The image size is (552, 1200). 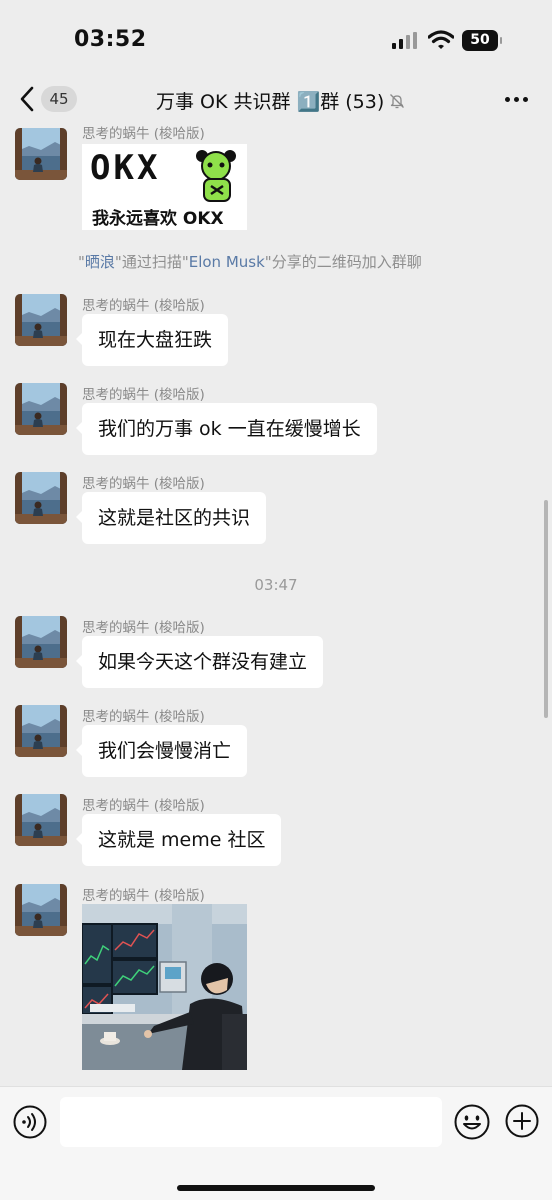 I want to click on chat-header: 45 万事 OK 共识群 1️⃣群 (53), so click(x=276, y=100).